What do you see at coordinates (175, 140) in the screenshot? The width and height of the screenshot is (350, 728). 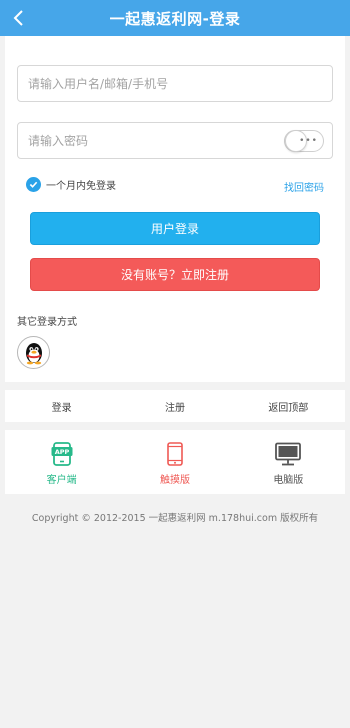 I see `password-field: •••` at bounding box center [175, 140].